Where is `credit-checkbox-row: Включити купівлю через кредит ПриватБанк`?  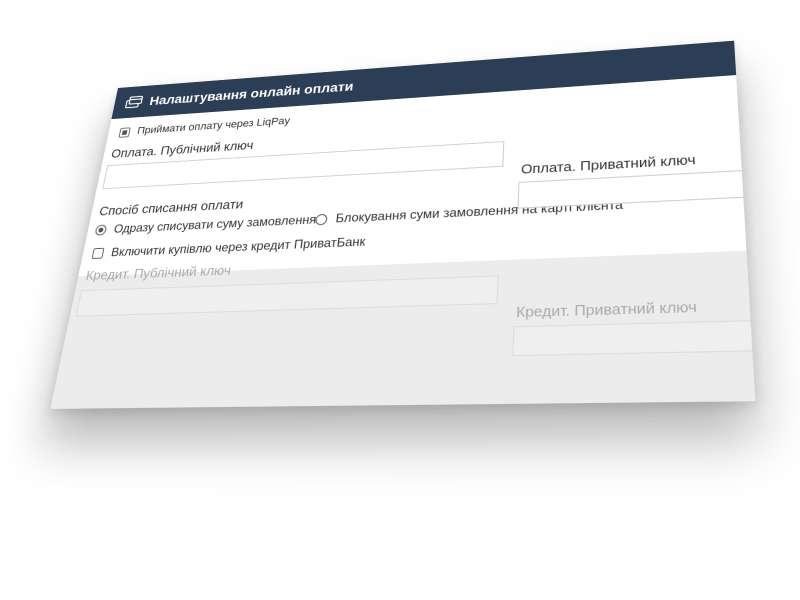
credit-checkbox-row: Включити купівлю через кредит ПриватБанк is located at coordinates (228, 247).